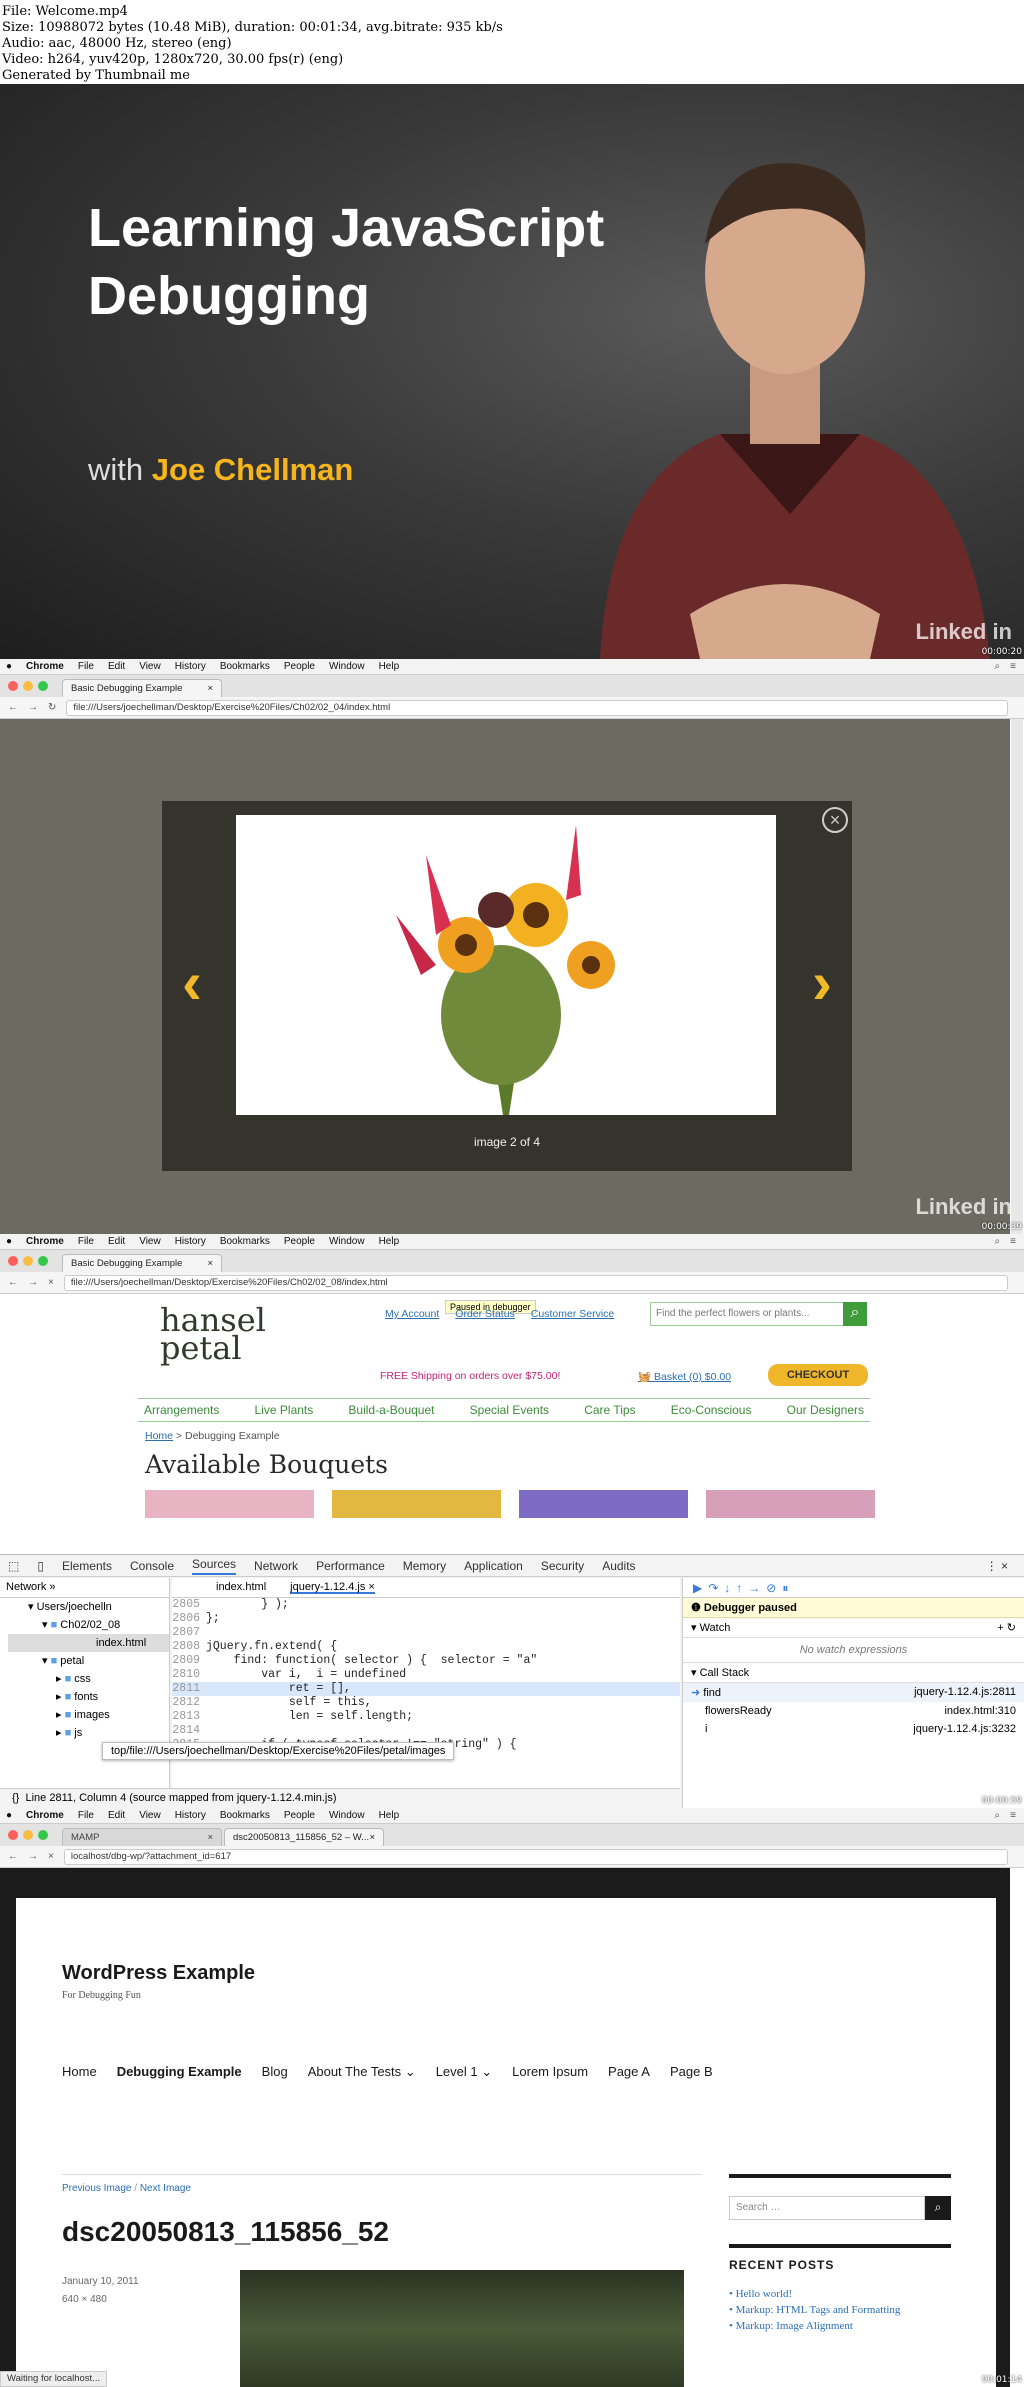 Image resolution: width=1024 pixels, height=2387 pixels. Describe the element at coordinates (938, 2208) in the screenshot. I see `search-icon: ⌕` at that location.